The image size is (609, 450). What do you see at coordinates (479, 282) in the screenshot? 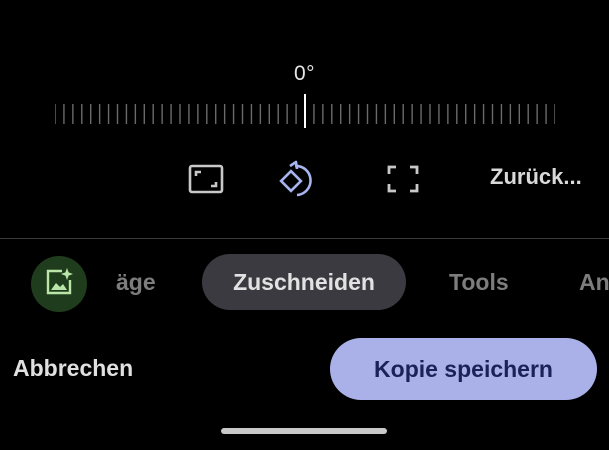
I see `tab-tools: Tools` at bounding box center [479, 282].